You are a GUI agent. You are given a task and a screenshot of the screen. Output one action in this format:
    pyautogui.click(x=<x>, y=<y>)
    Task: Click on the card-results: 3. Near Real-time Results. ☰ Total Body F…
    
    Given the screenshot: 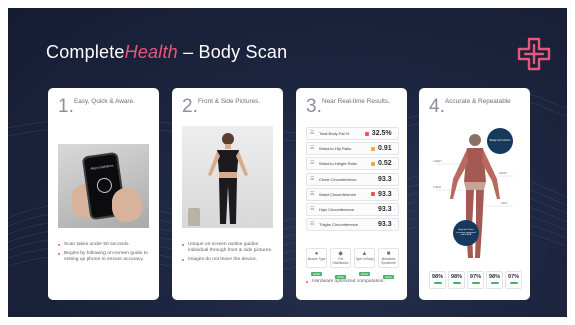 What is the action you would take?
    pyautogui.click(x=351, y=194)
    